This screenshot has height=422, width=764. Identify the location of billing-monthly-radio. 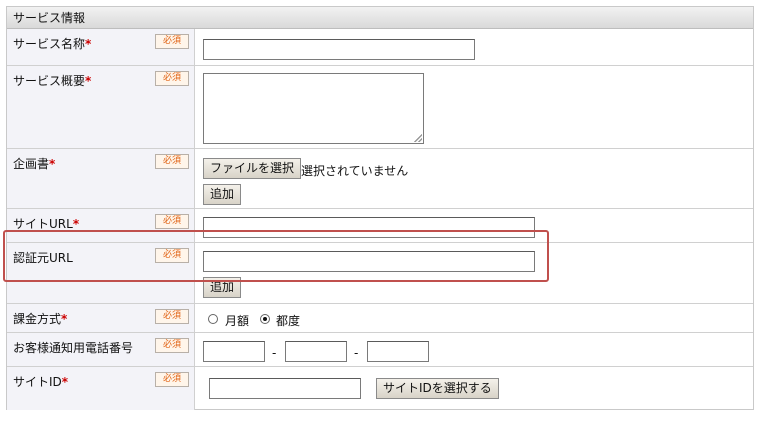
(213, 319).